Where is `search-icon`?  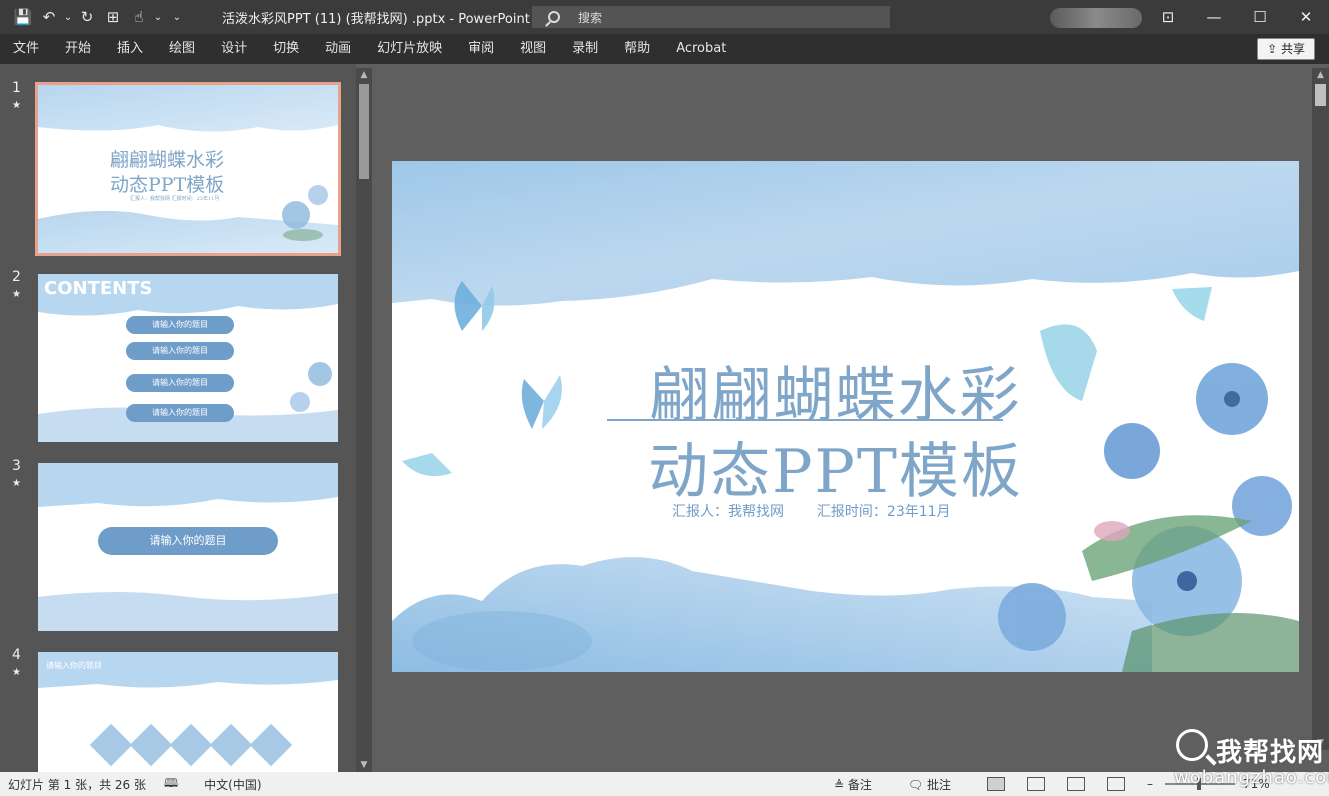
search-icon is located at coordinates (554, 17).